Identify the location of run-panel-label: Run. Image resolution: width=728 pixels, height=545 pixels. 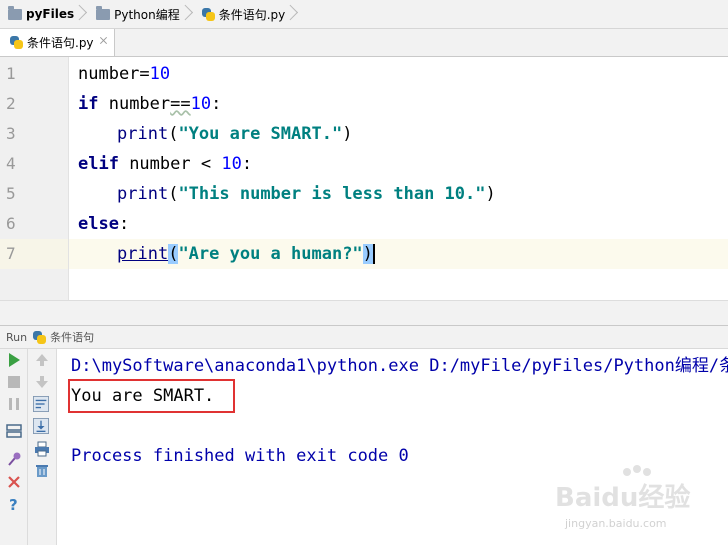
(17, 337).